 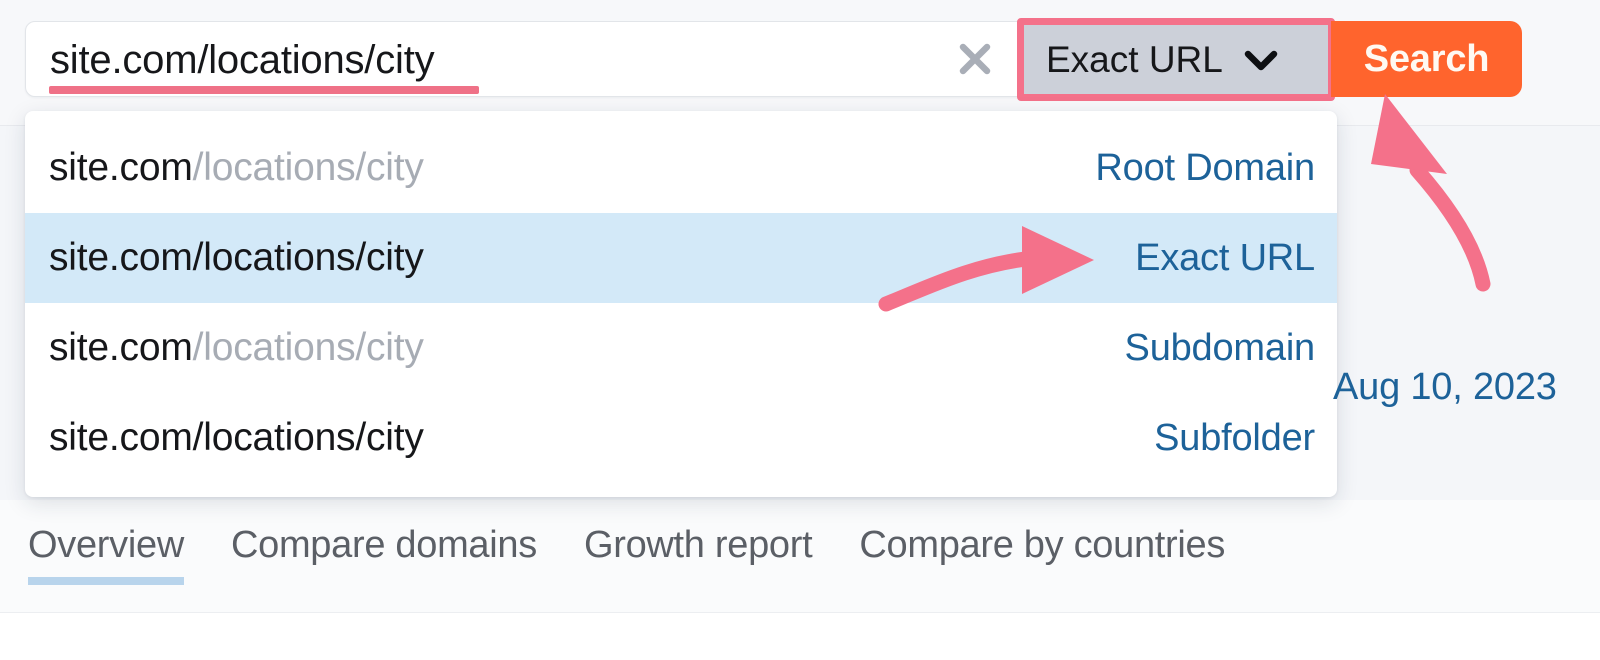 What do you see at coordinates (106, 545) in the screenshot?
I see `tab-label: Overview` at bounding box center [106, 545].